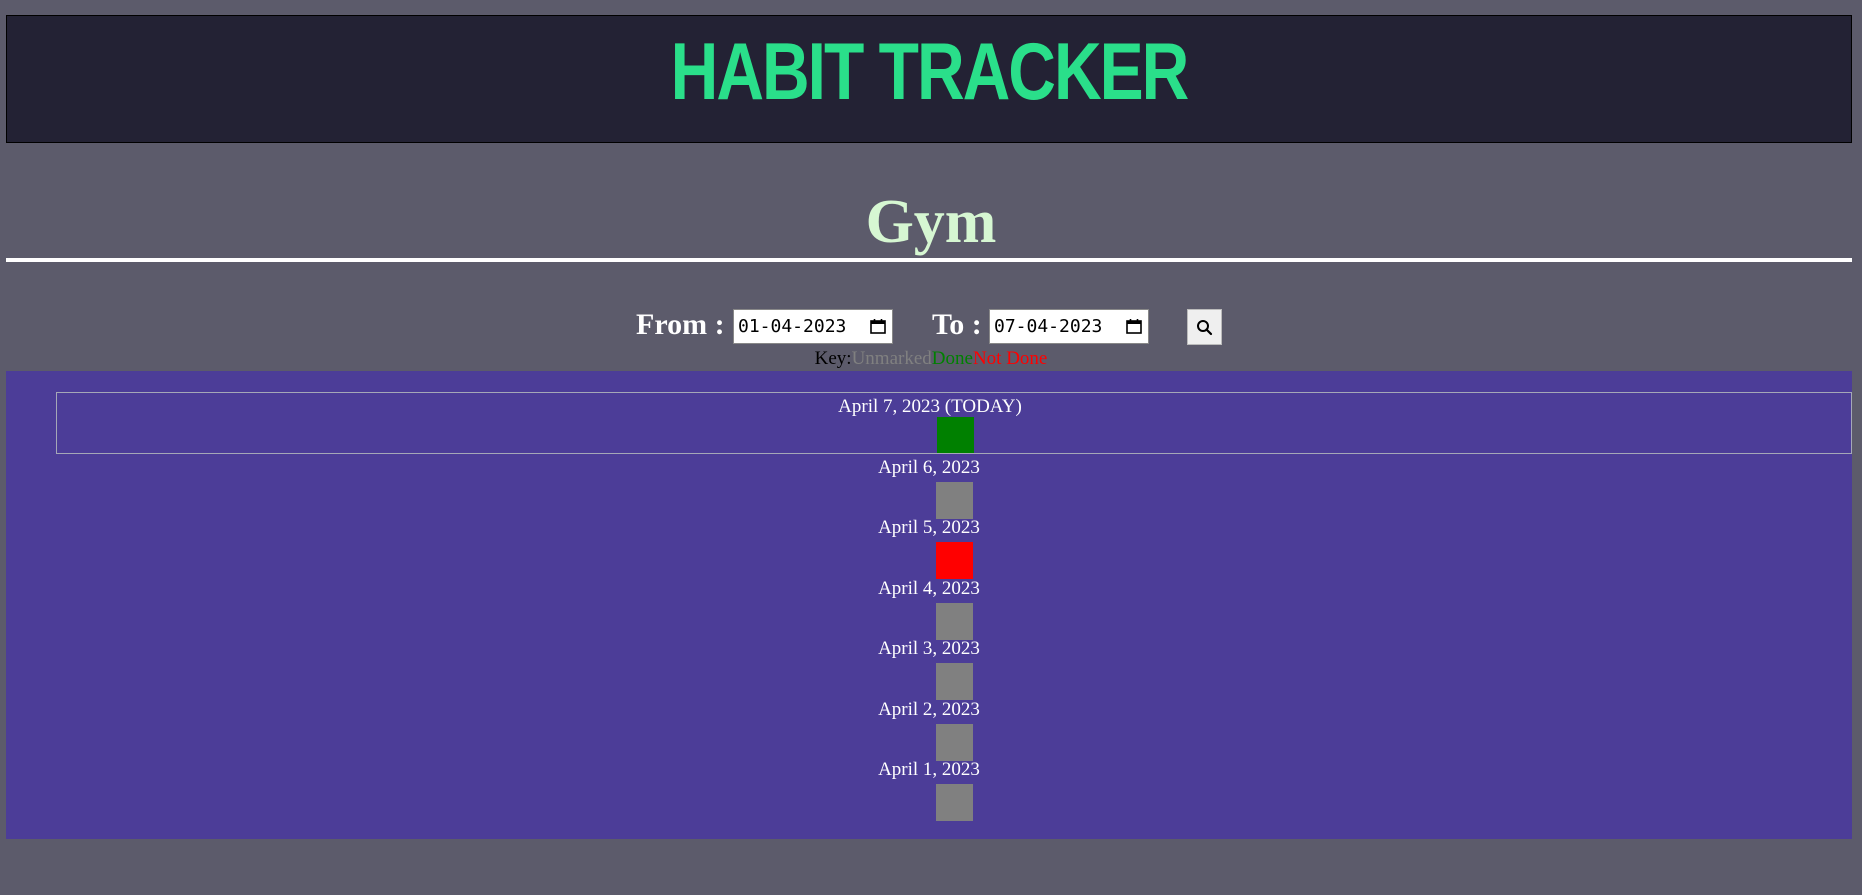 The height and width of the screenshot is (895, 1862). I want to click on status-key: Key:UnmarkedDoneNot Done, so click(931, 359).